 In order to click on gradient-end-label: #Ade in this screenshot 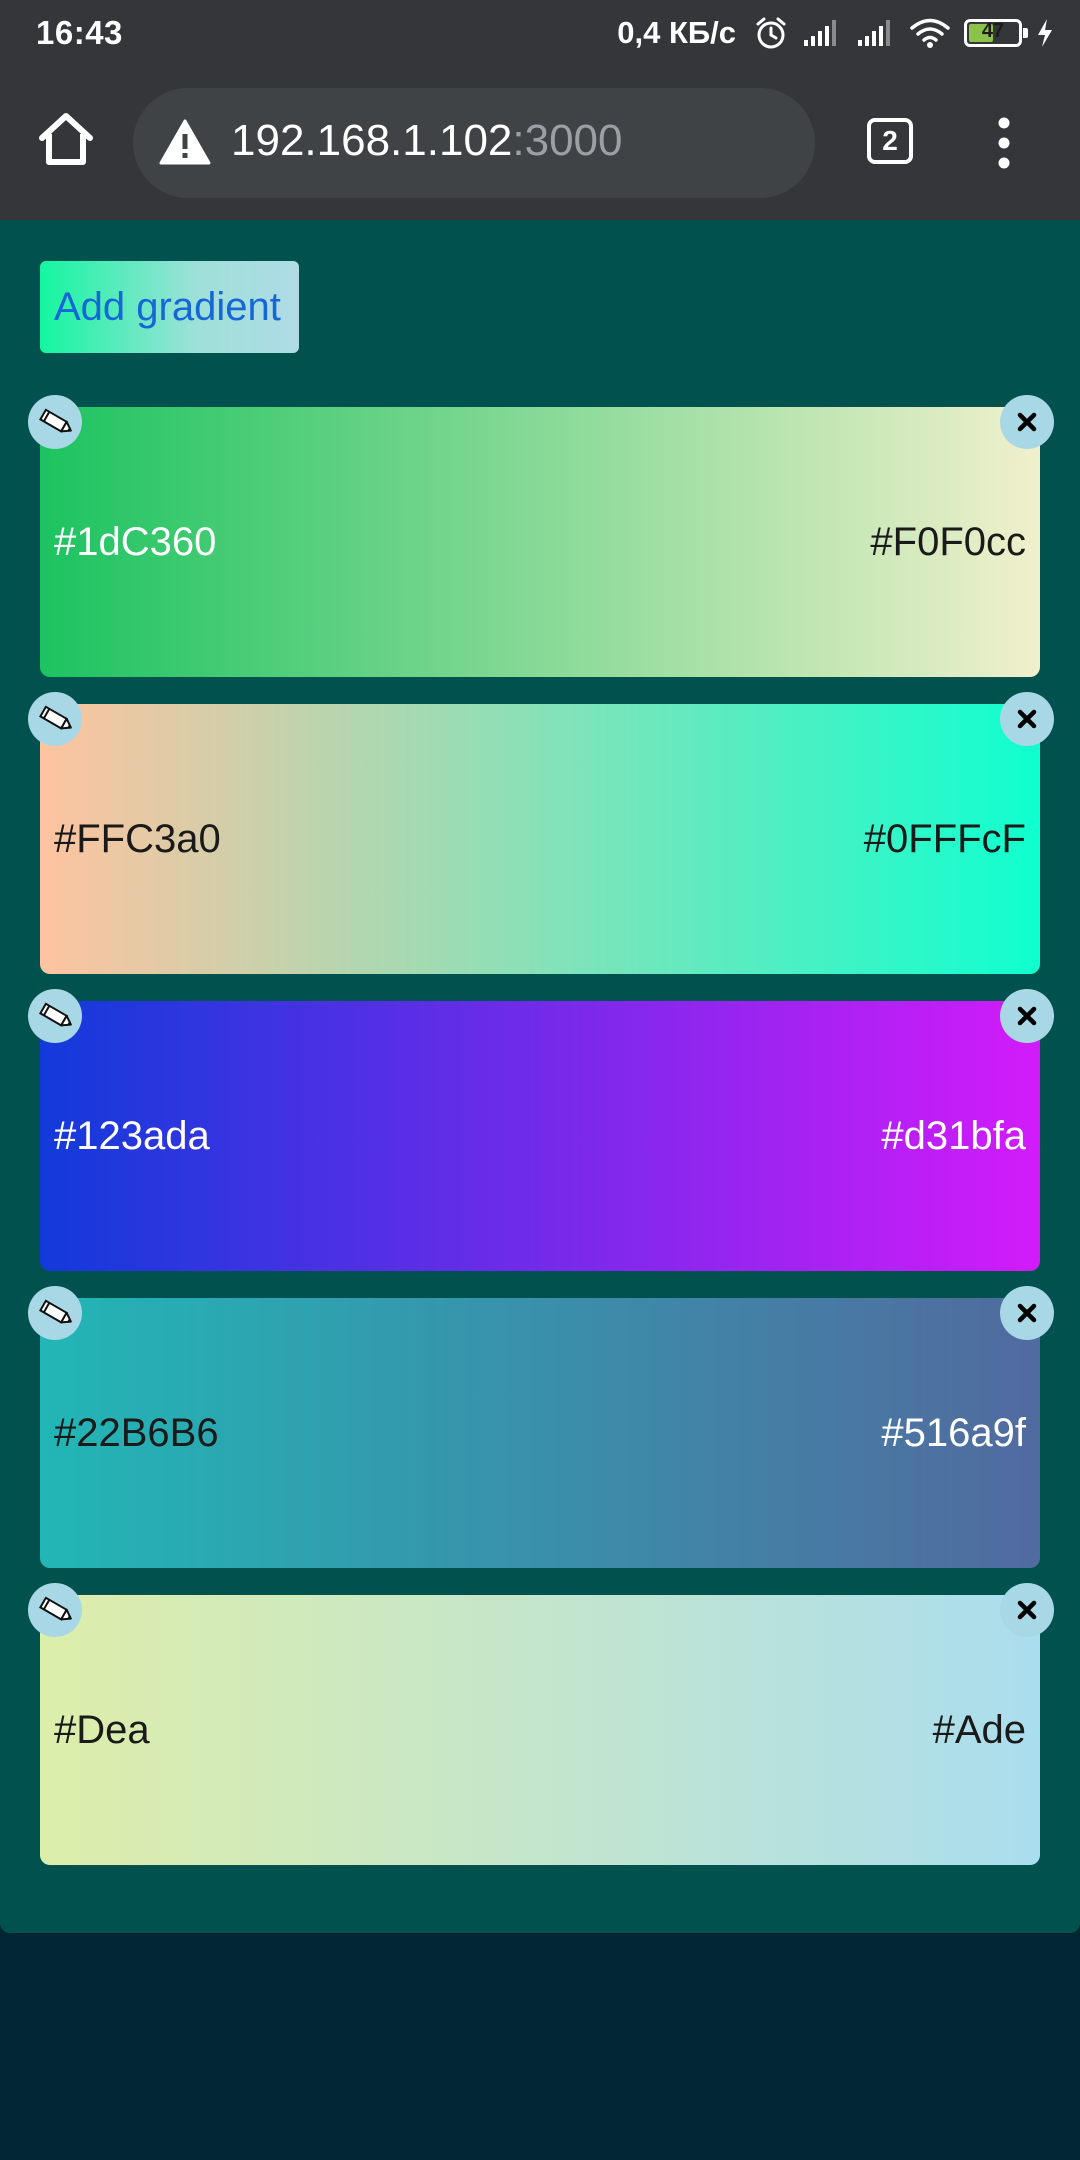, I will do `click(979, 1730)`.